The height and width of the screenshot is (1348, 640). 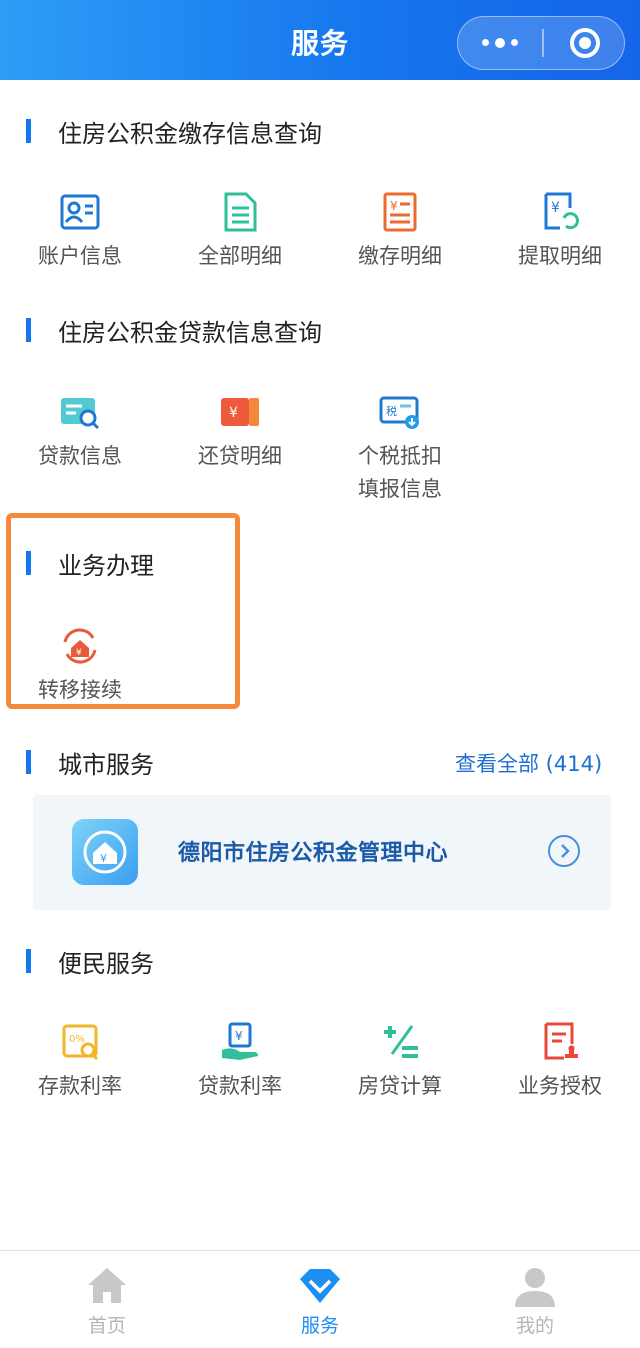 I want to click on mini-program-capsule, so click(x=541, y=43).